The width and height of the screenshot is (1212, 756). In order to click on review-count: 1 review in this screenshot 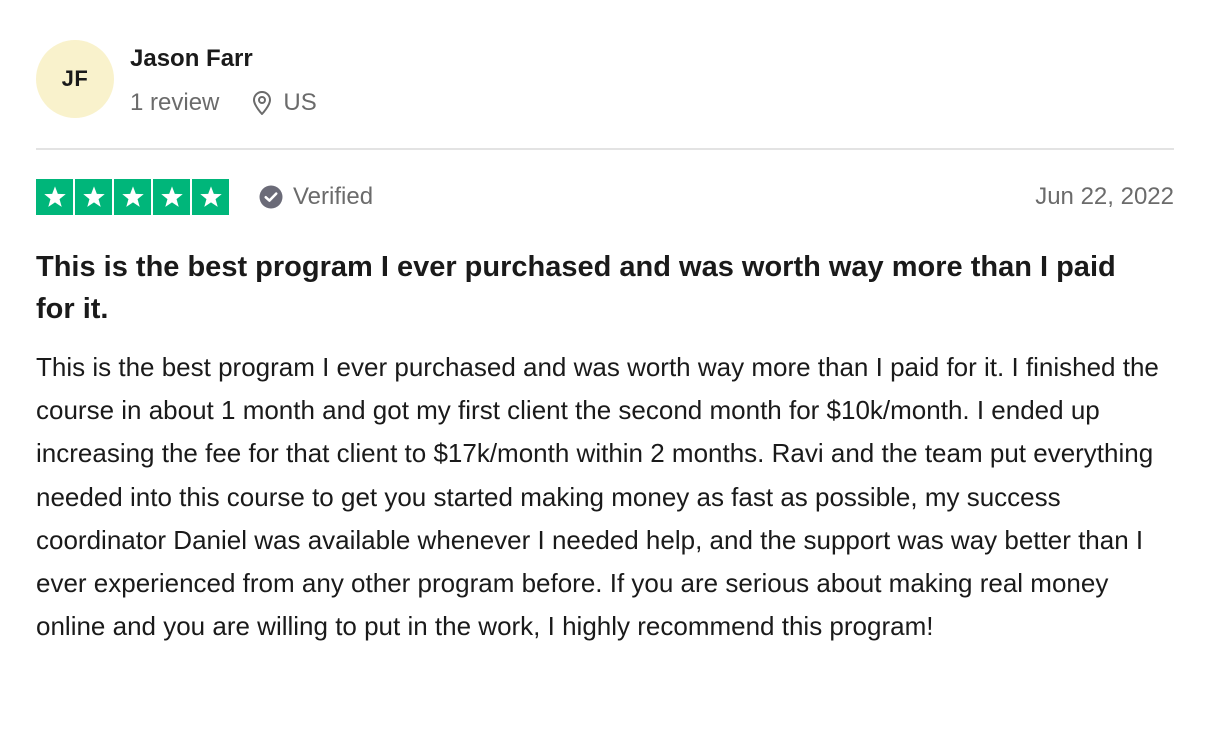, I will do `click(175, 102)`.